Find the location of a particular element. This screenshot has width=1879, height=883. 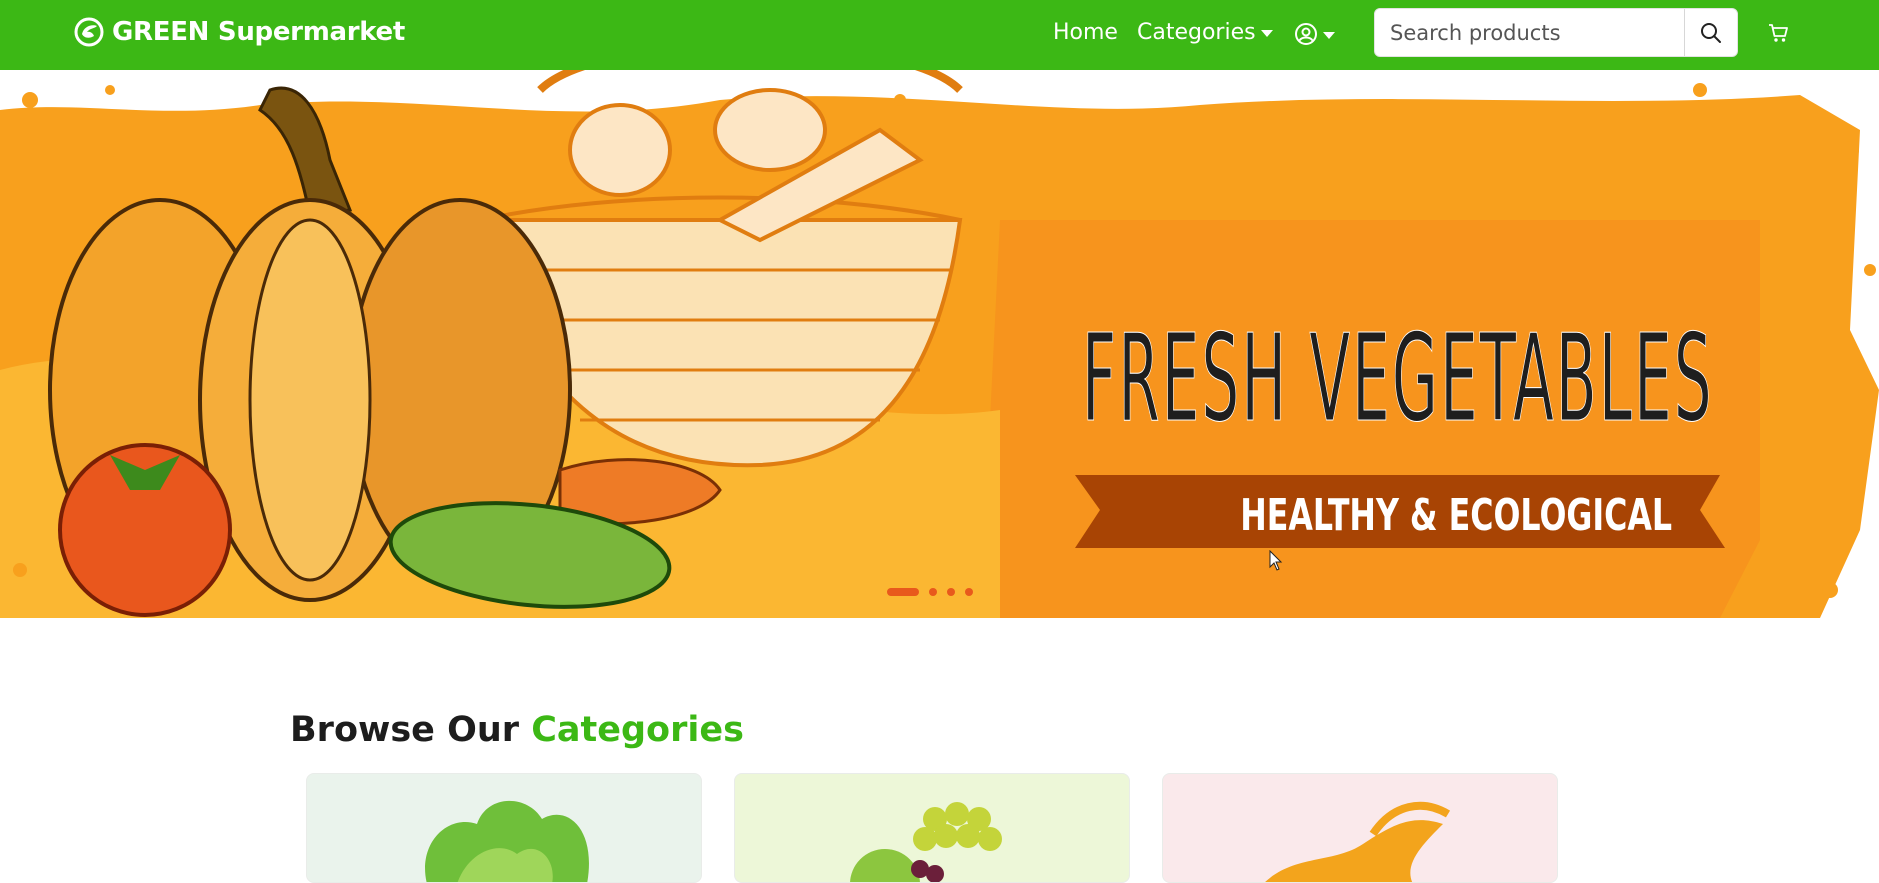

brand-name: GREEN Supermarket is located at coordinates (259, 32).